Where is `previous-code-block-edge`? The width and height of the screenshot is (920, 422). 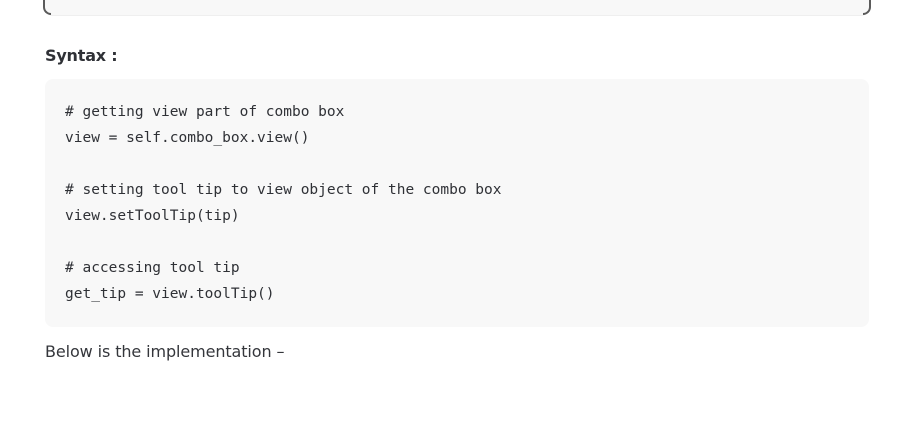 previous-code-block-edge is located at coordinates (457, 8).